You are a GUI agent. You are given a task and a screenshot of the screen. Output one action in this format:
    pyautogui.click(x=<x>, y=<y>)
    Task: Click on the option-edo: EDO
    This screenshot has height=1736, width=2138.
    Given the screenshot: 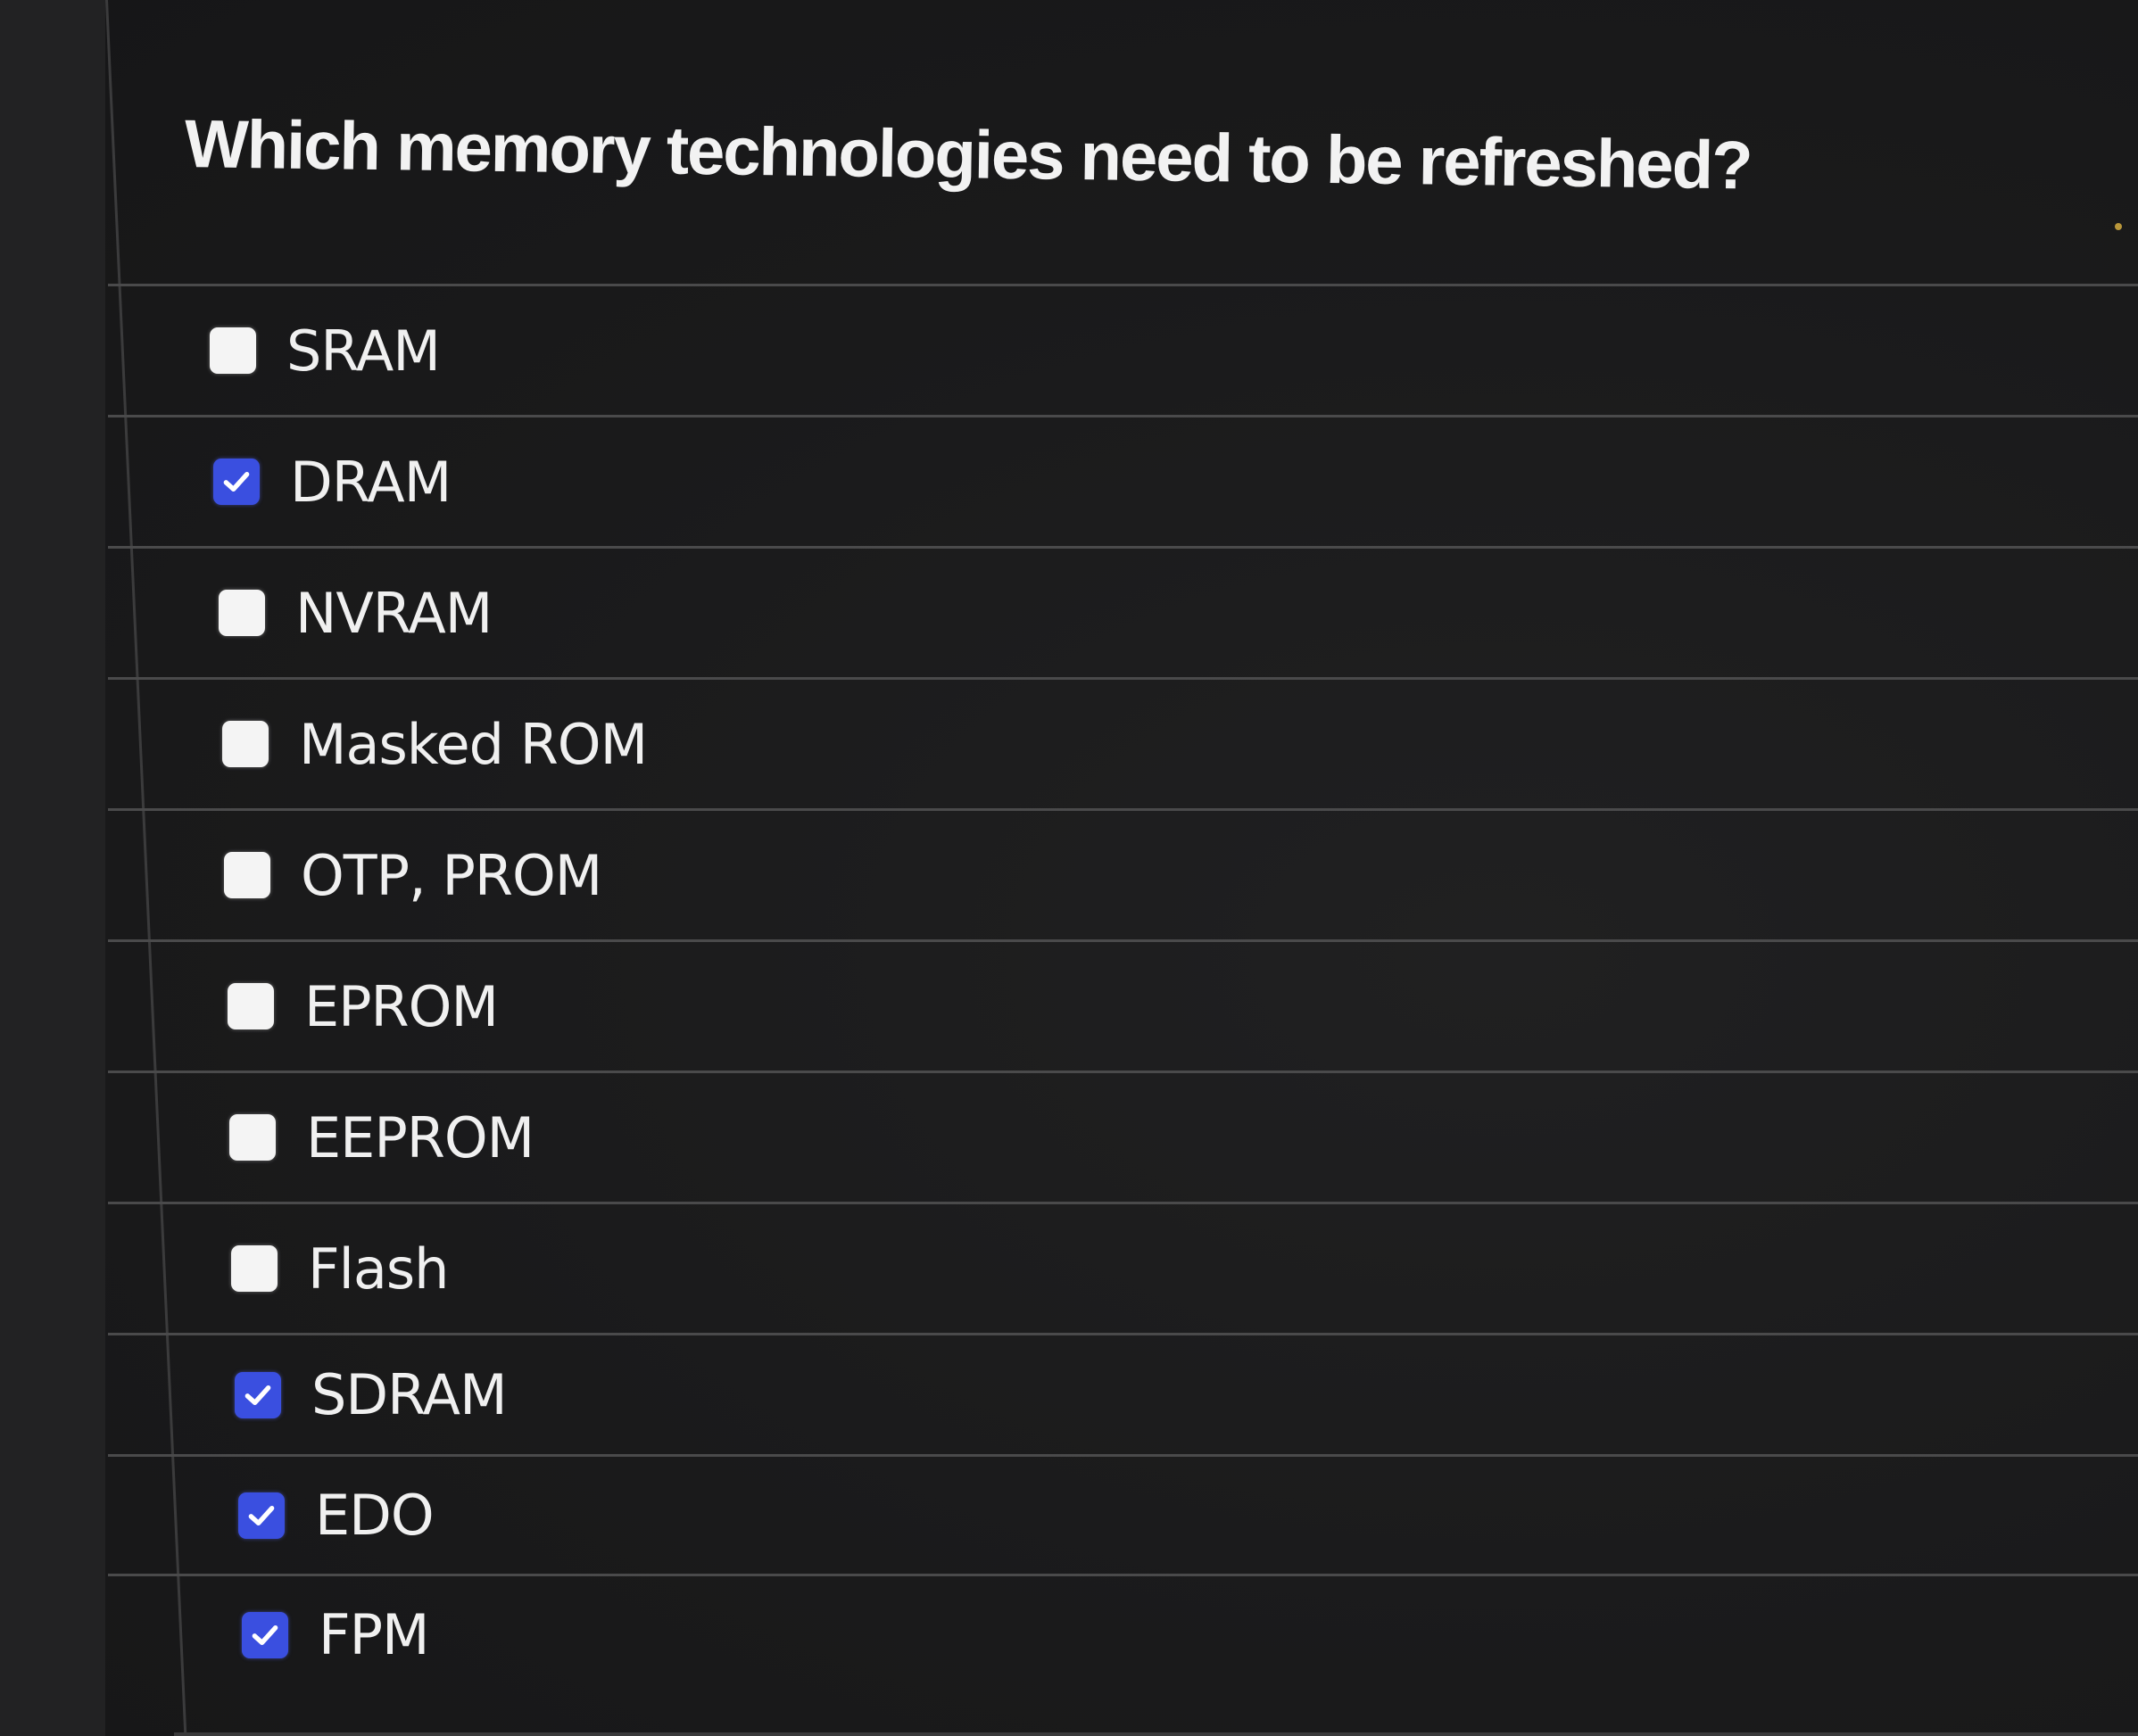 What is the action you would take?
    pyautogui.click(x=1123, y=1514)
    